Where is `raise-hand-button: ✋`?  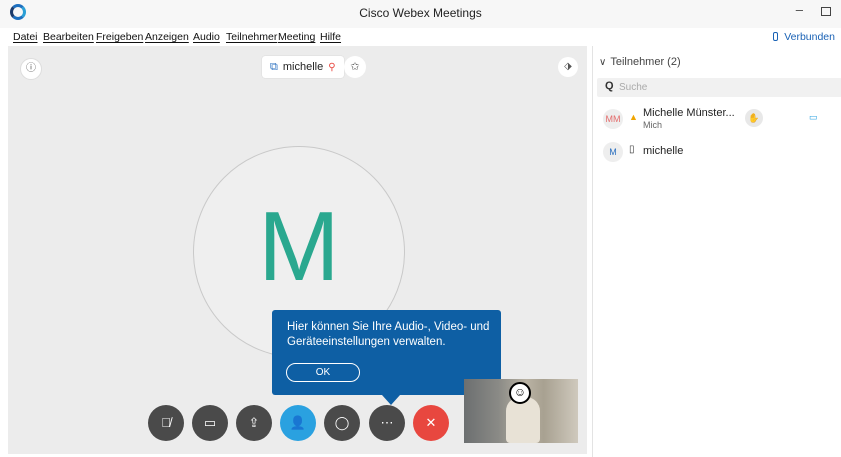
raise-hand-button: ✋ is located at coordinates (754, 118).